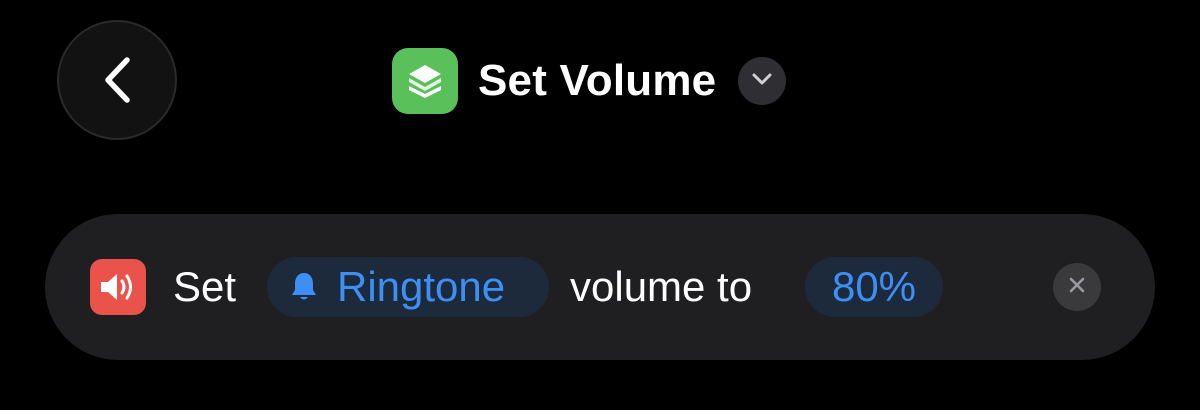  I want to click on action-prefix-text: Set, so click(205, 286).